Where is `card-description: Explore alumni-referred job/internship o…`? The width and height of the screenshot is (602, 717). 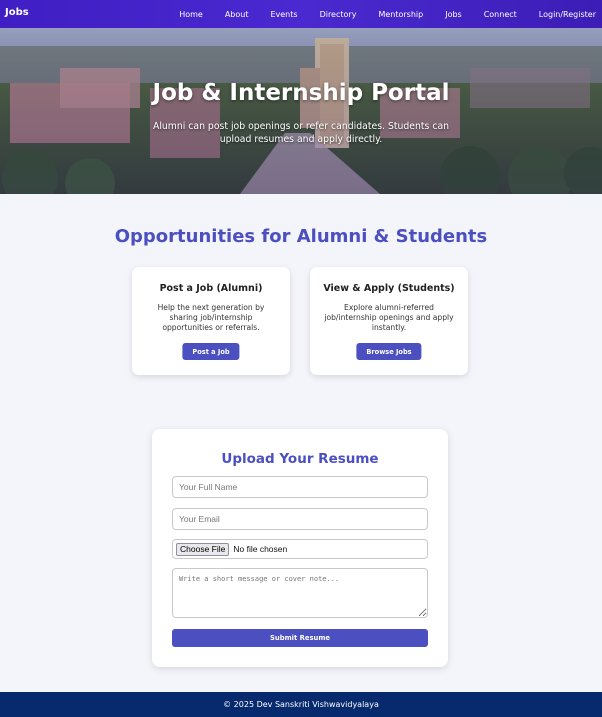 card-description: Explore alumni-referred job/internship o… is located at coordinates (389, 317).